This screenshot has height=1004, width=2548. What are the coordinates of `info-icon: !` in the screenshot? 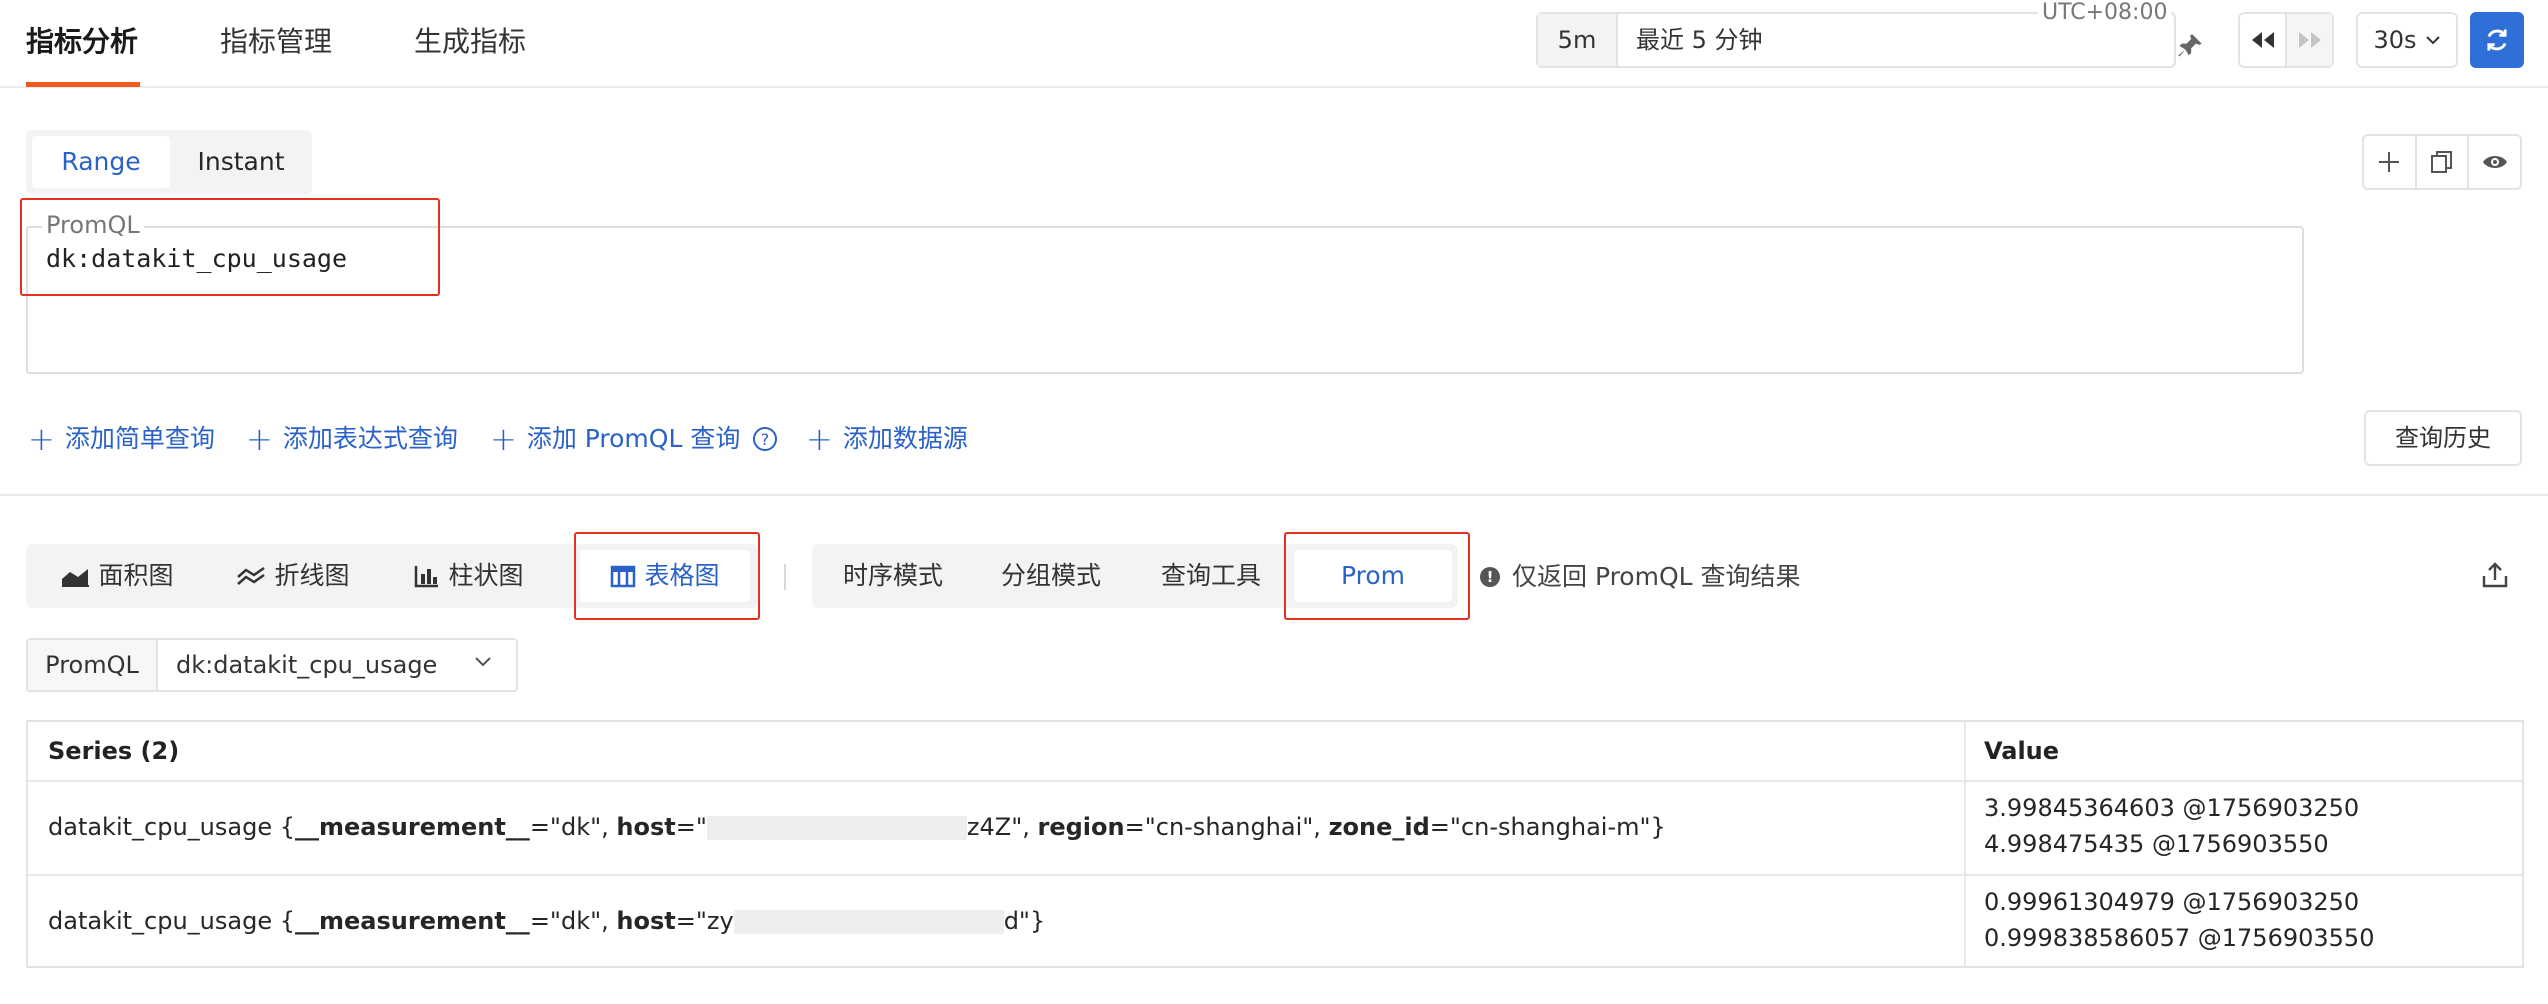 It's located at (1490, 577).